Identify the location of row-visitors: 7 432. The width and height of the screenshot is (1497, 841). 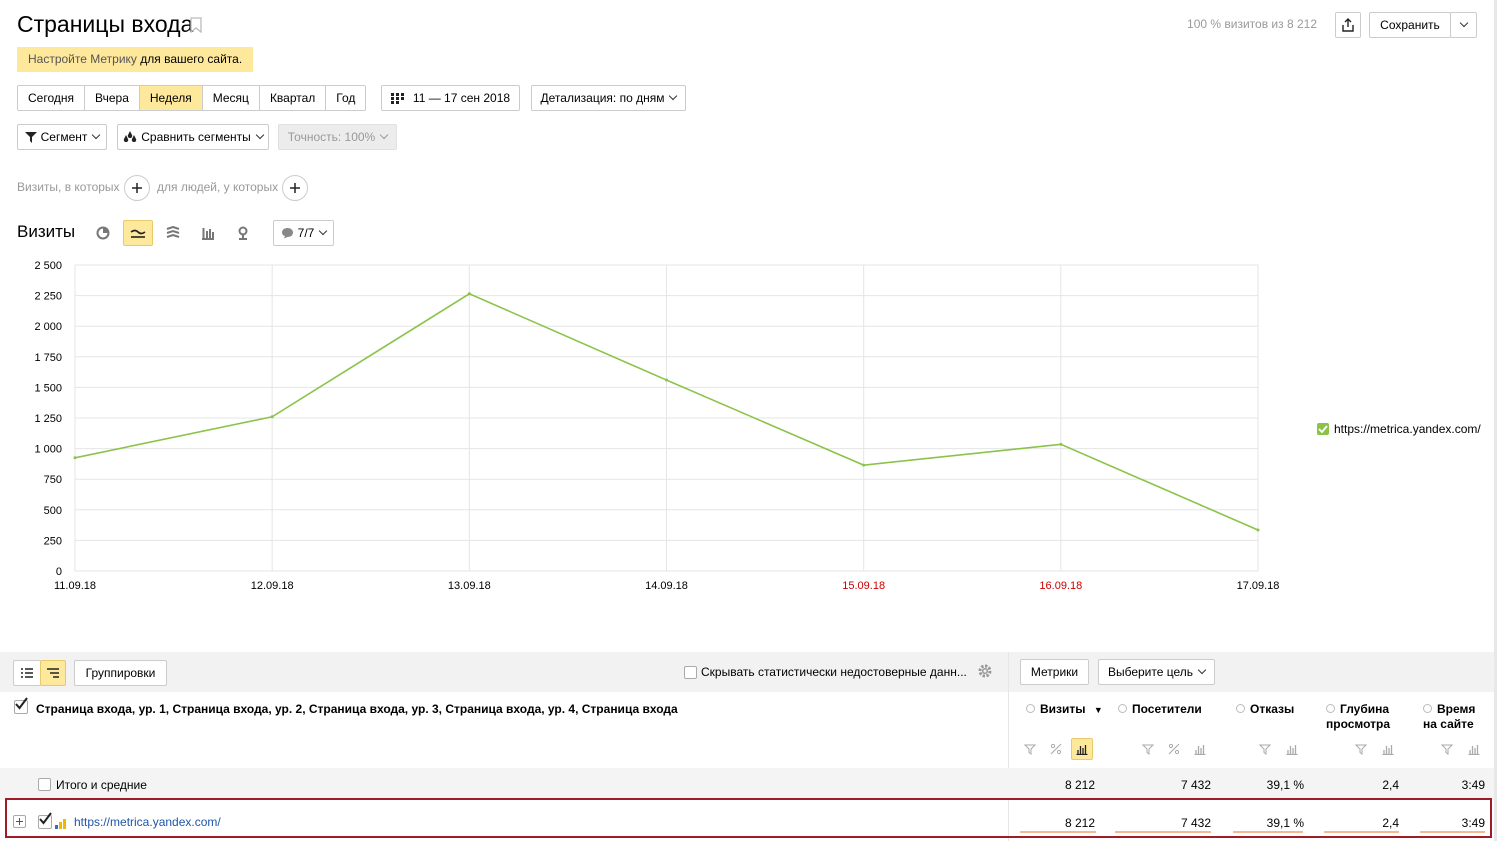
(1195, 823).